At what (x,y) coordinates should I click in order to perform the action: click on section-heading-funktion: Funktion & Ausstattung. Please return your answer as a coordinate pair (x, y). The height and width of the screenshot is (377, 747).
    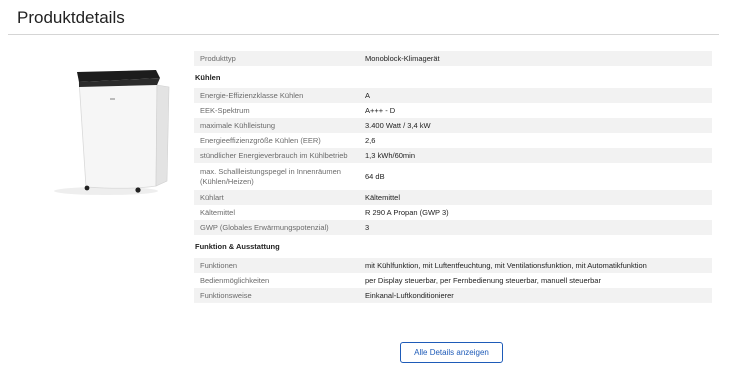
    Looking at the image, I should click on (237, 246).